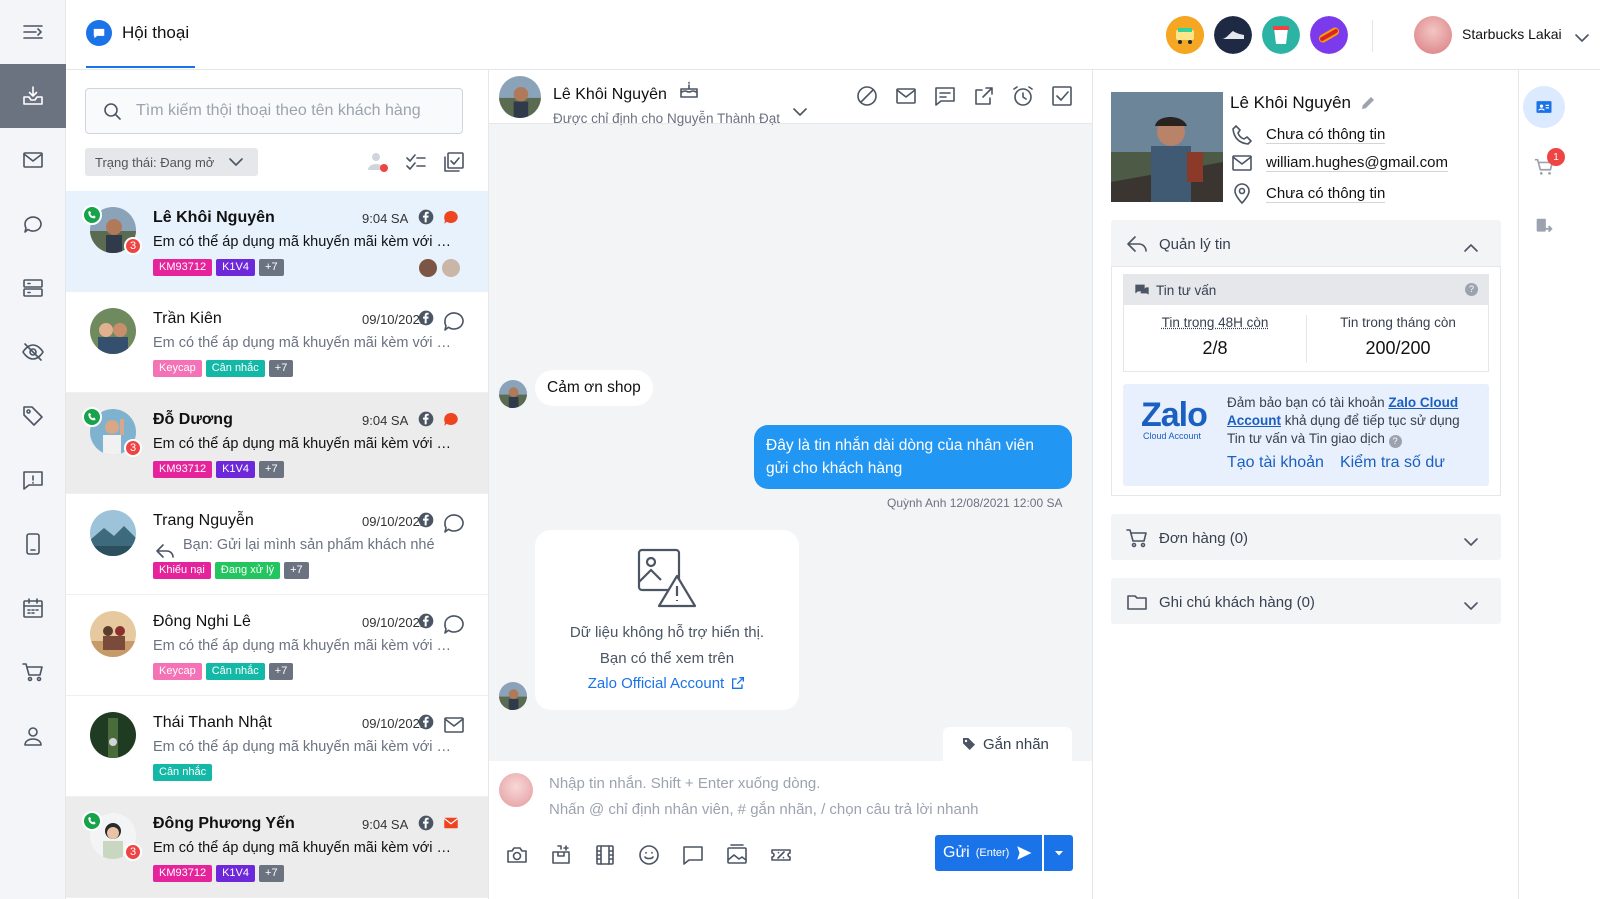  What do you see at coordinates (984, 96) in the screenshot?
I see `open-external-icon` at bounding box center [984, 96].